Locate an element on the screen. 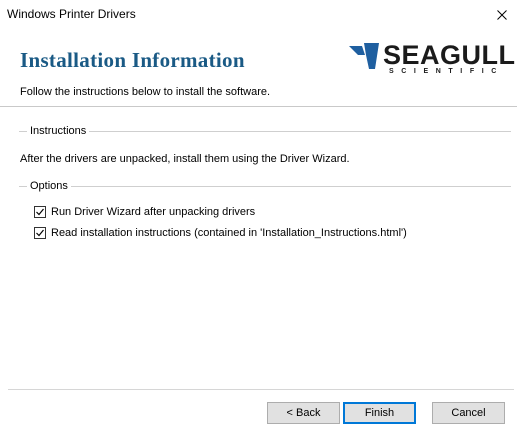 The height and width of the screenshot is (430, 517). run-driver-wizard-checkbox is located at coordinates (40, 212).